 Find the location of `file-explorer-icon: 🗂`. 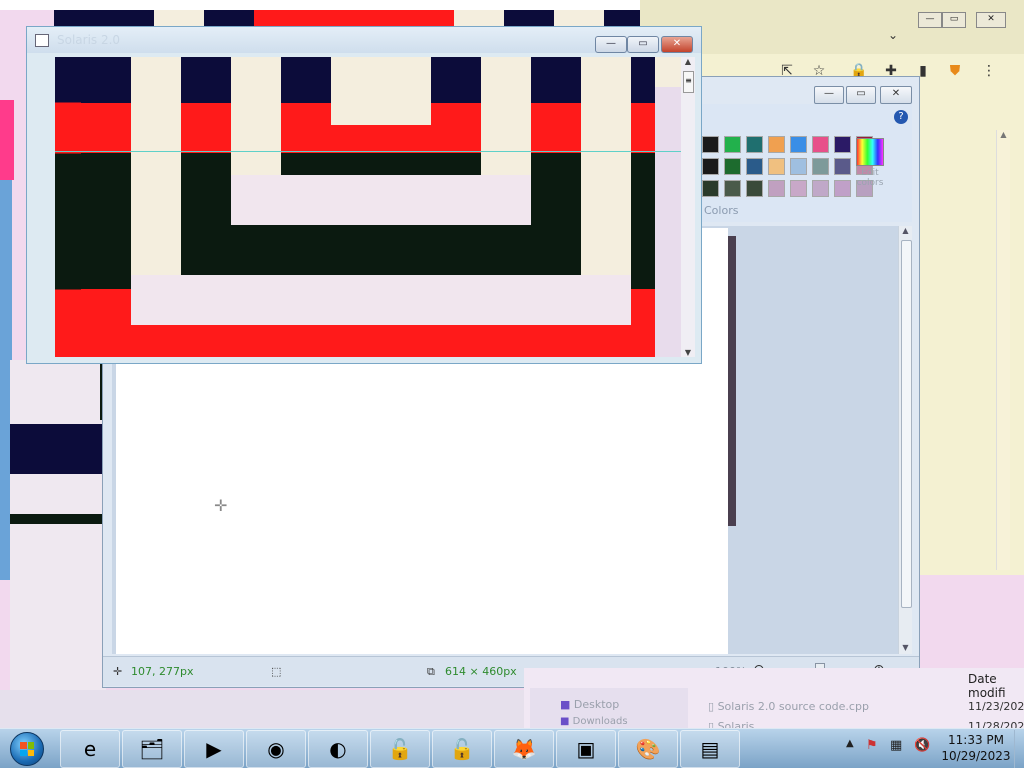

file-explorer-icon: 🗂 is located at coordinates (152, 749).